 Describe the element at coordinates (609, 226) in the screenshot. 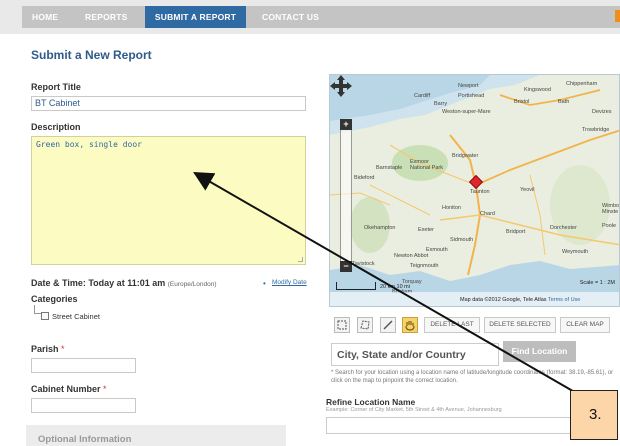

I see `map-place-label: Poole` at that location.